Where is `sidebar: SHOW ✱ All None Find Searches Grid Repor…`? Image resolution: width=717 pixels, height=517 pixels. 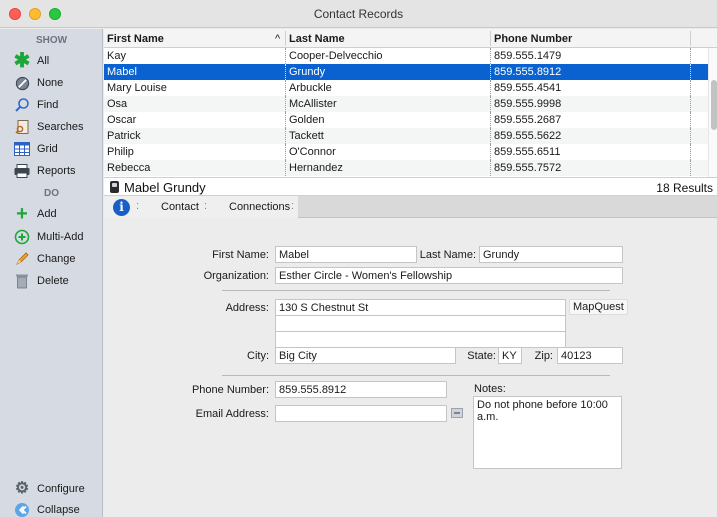
sidebar: SHOW ✱ All None Find Searches Grid Repor… is located at coordinates (51, 273).